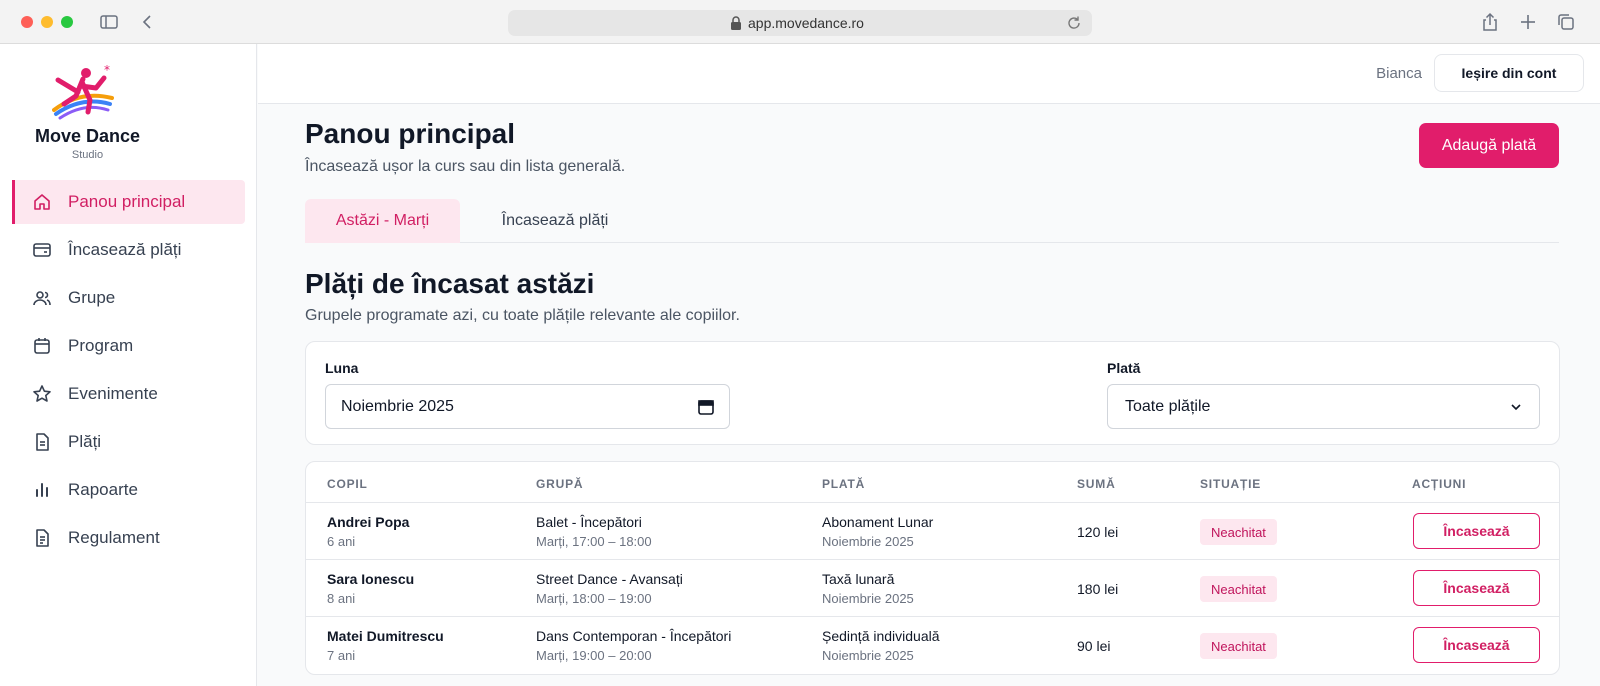 This screenshot has height=686, width=1600. Describe the element at coordinates (1439, 484) in the screenshot. I see `column-header-actions: ACȚIUNI` at that location.